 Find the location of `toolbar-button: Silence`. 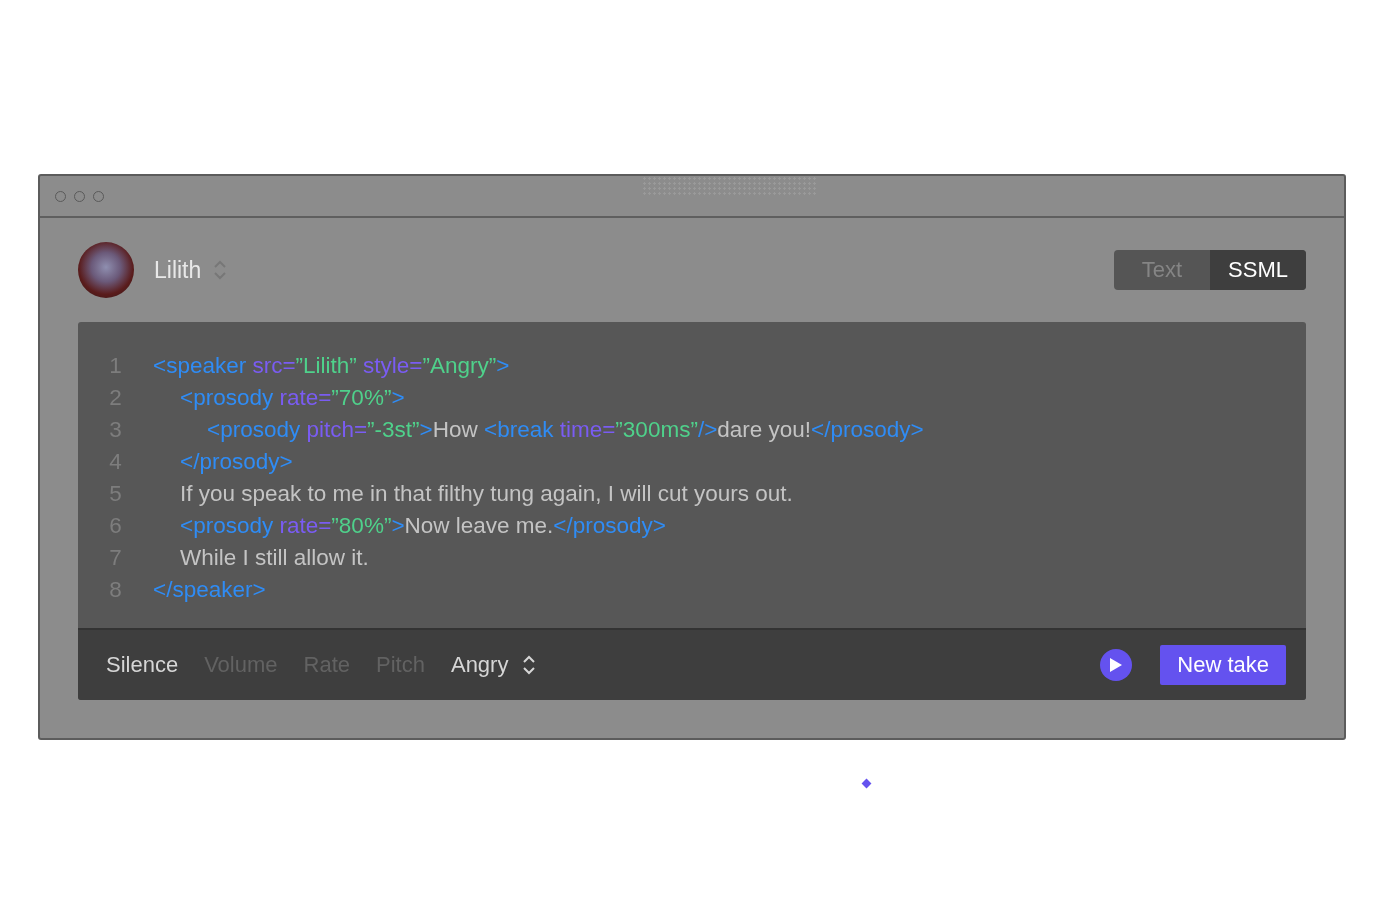

toolbar-button: Silence is located at coordinates (142, 665).